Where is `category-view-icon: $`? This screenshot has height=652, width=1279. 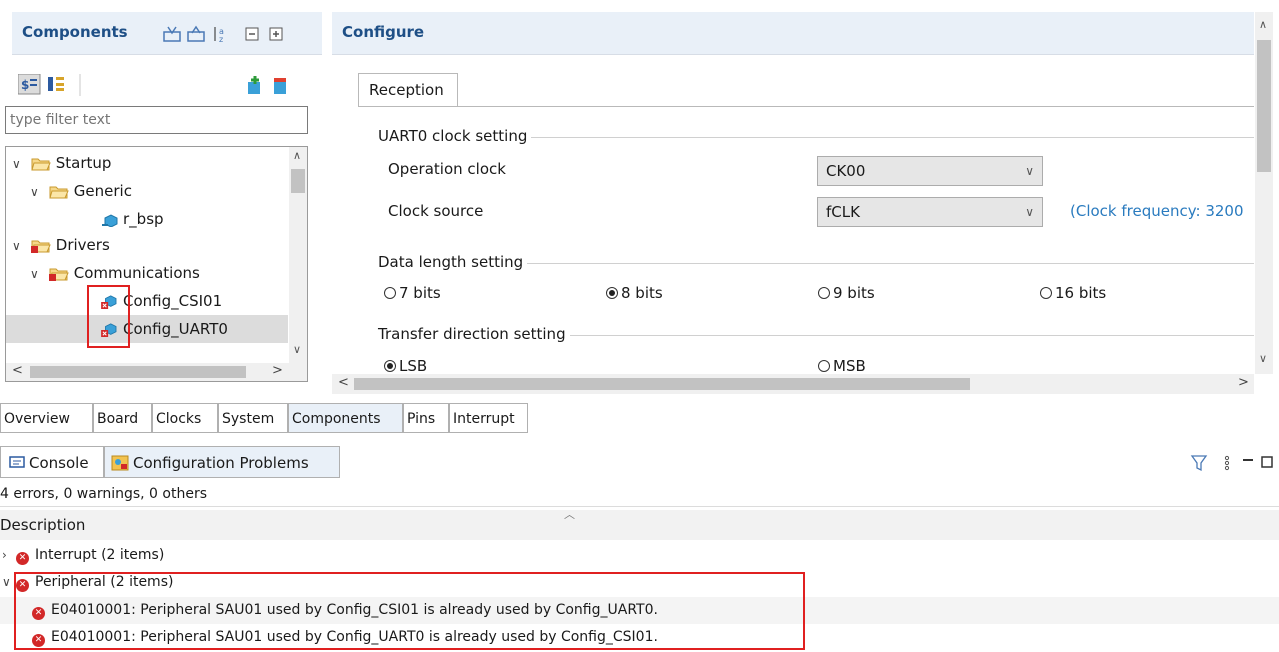 category-view-icon: $ is located at coordinates (29, 84).